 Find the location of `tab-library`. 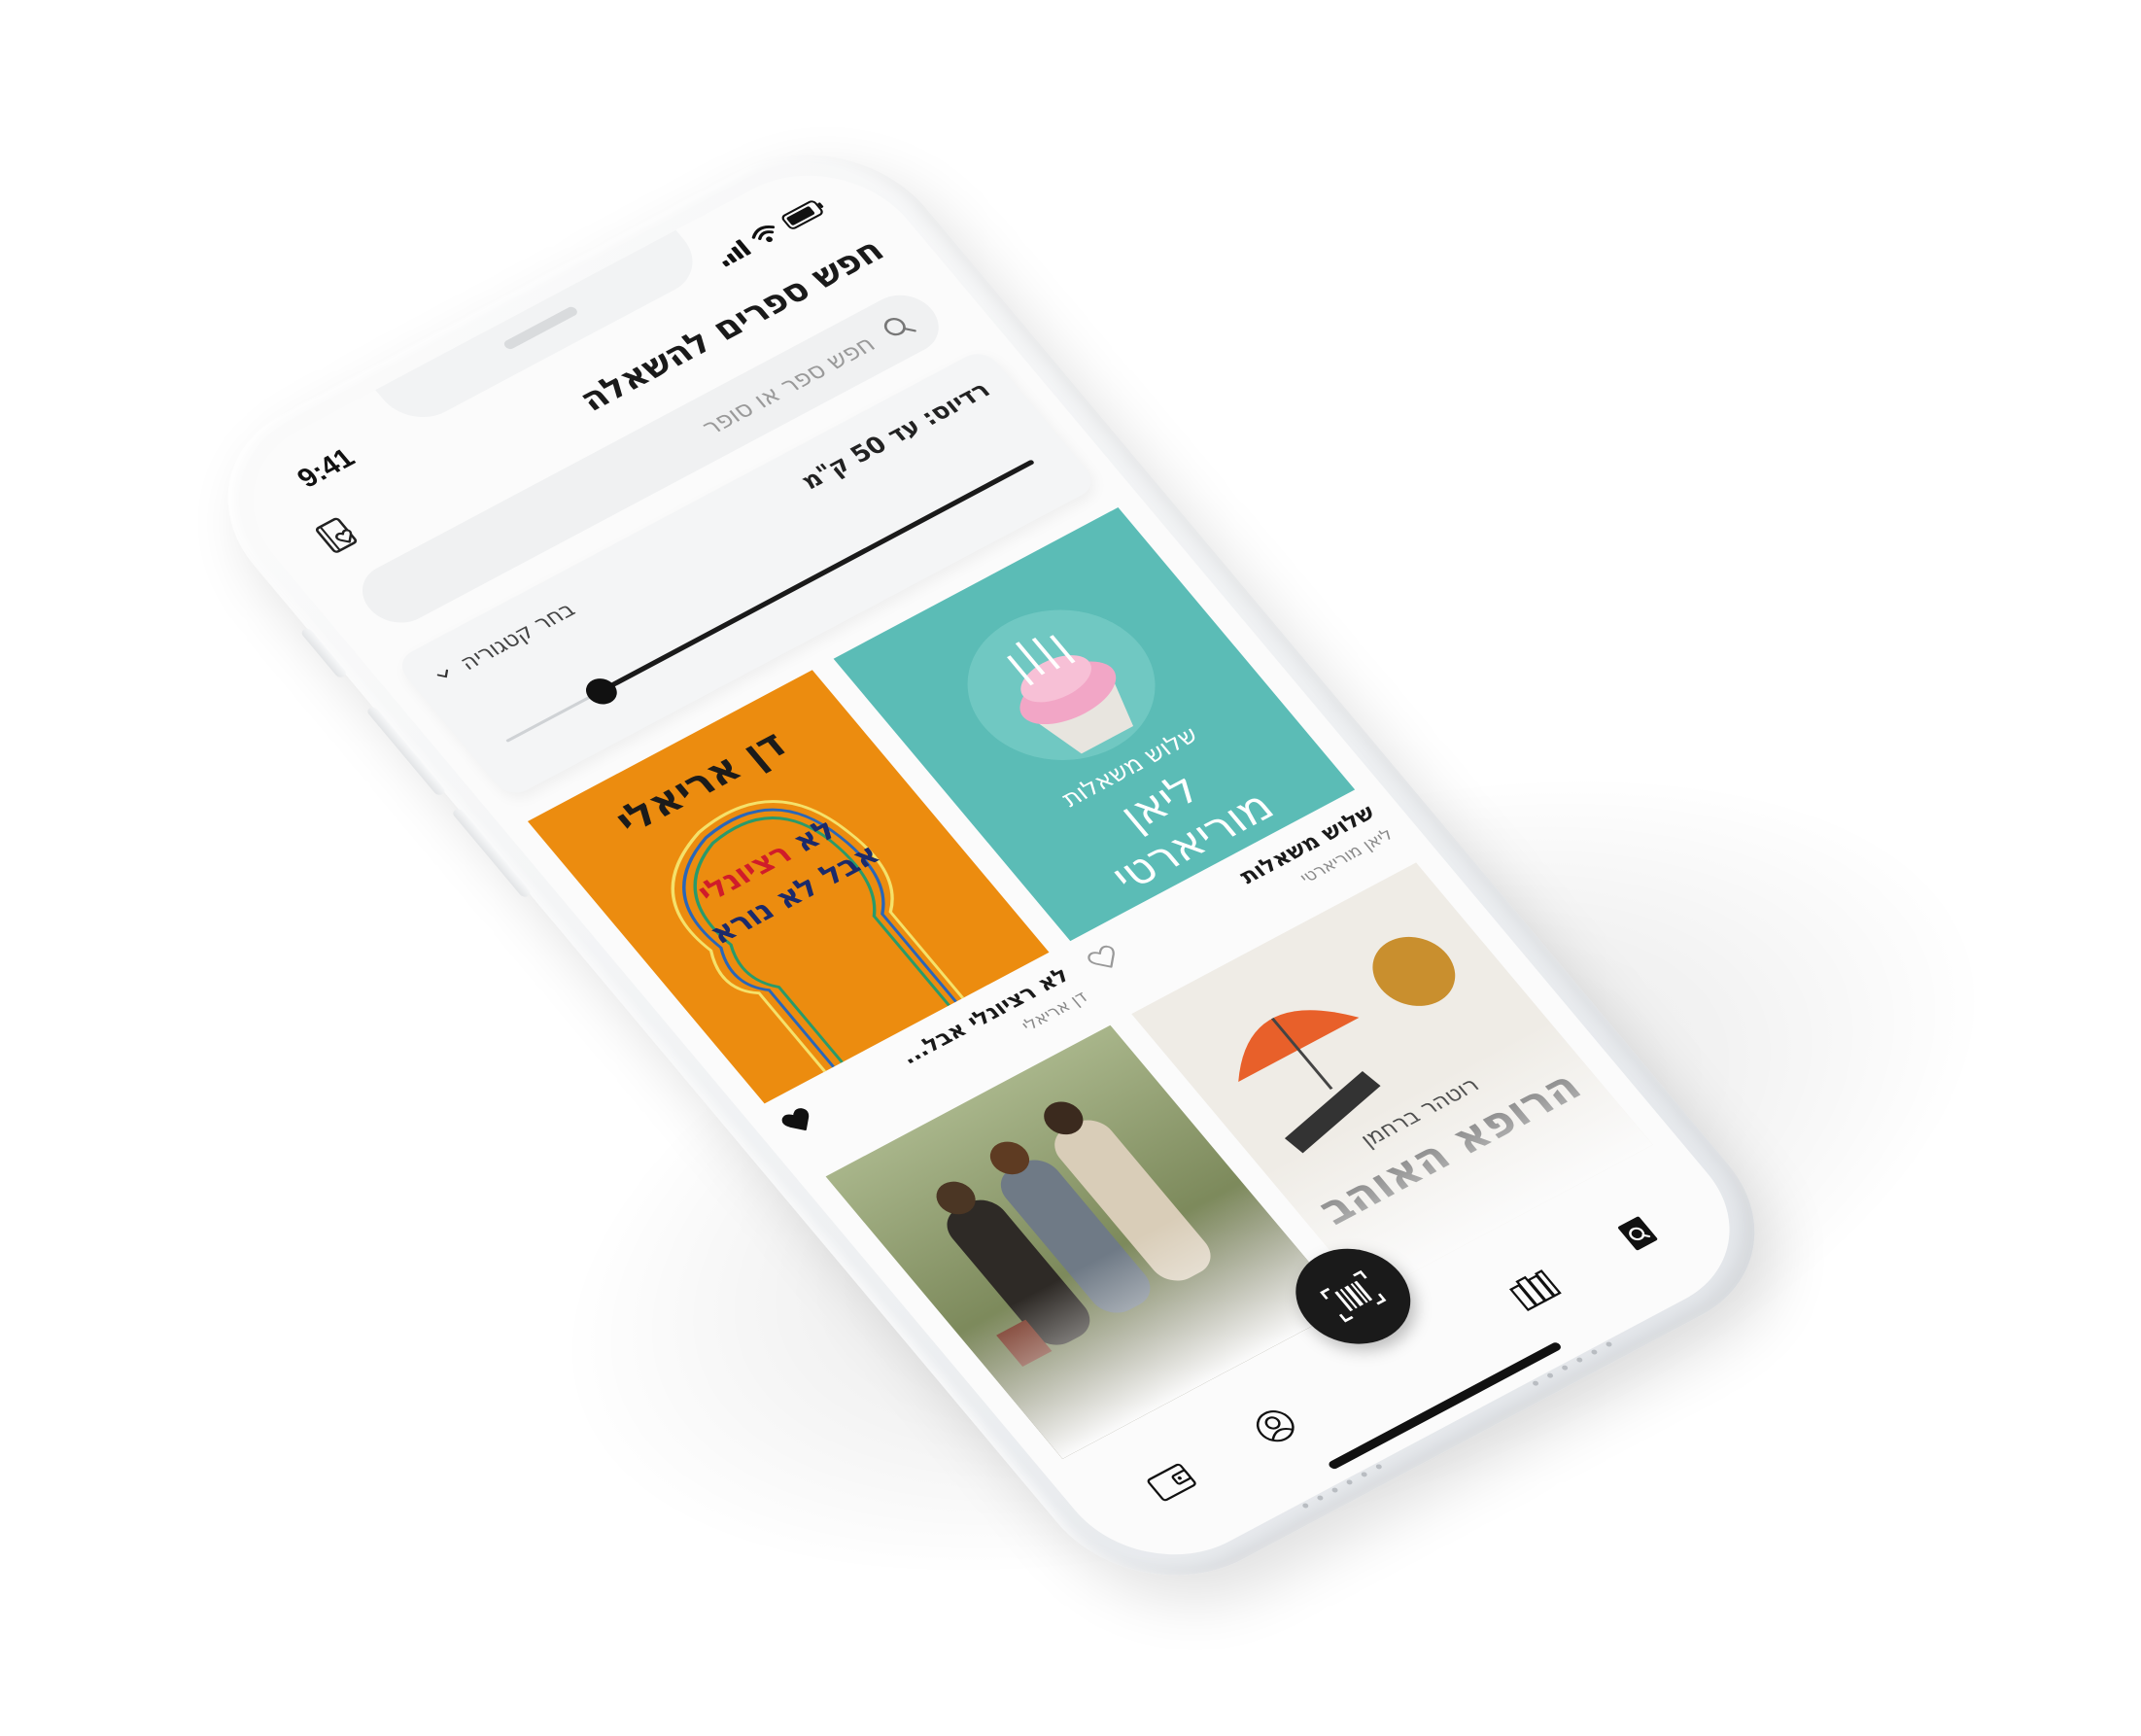

tab-library is located at coordinates (1534, 1289).